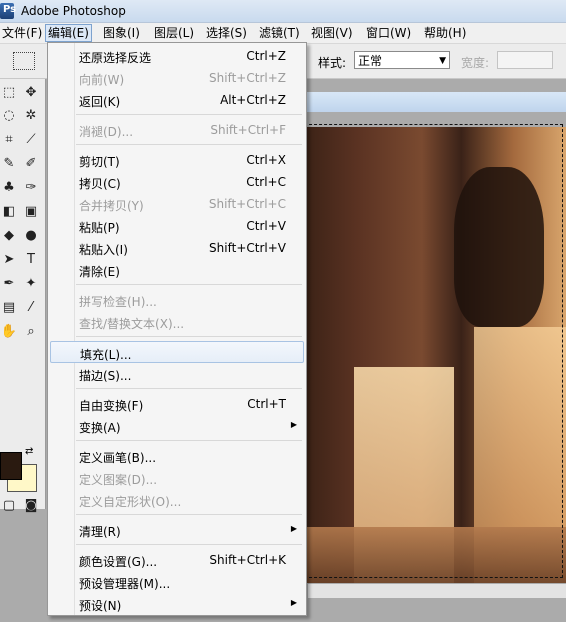 This screenshot has width=566, height=622. I want to click on pen-tool-icon: ✒, so click(9, 284).